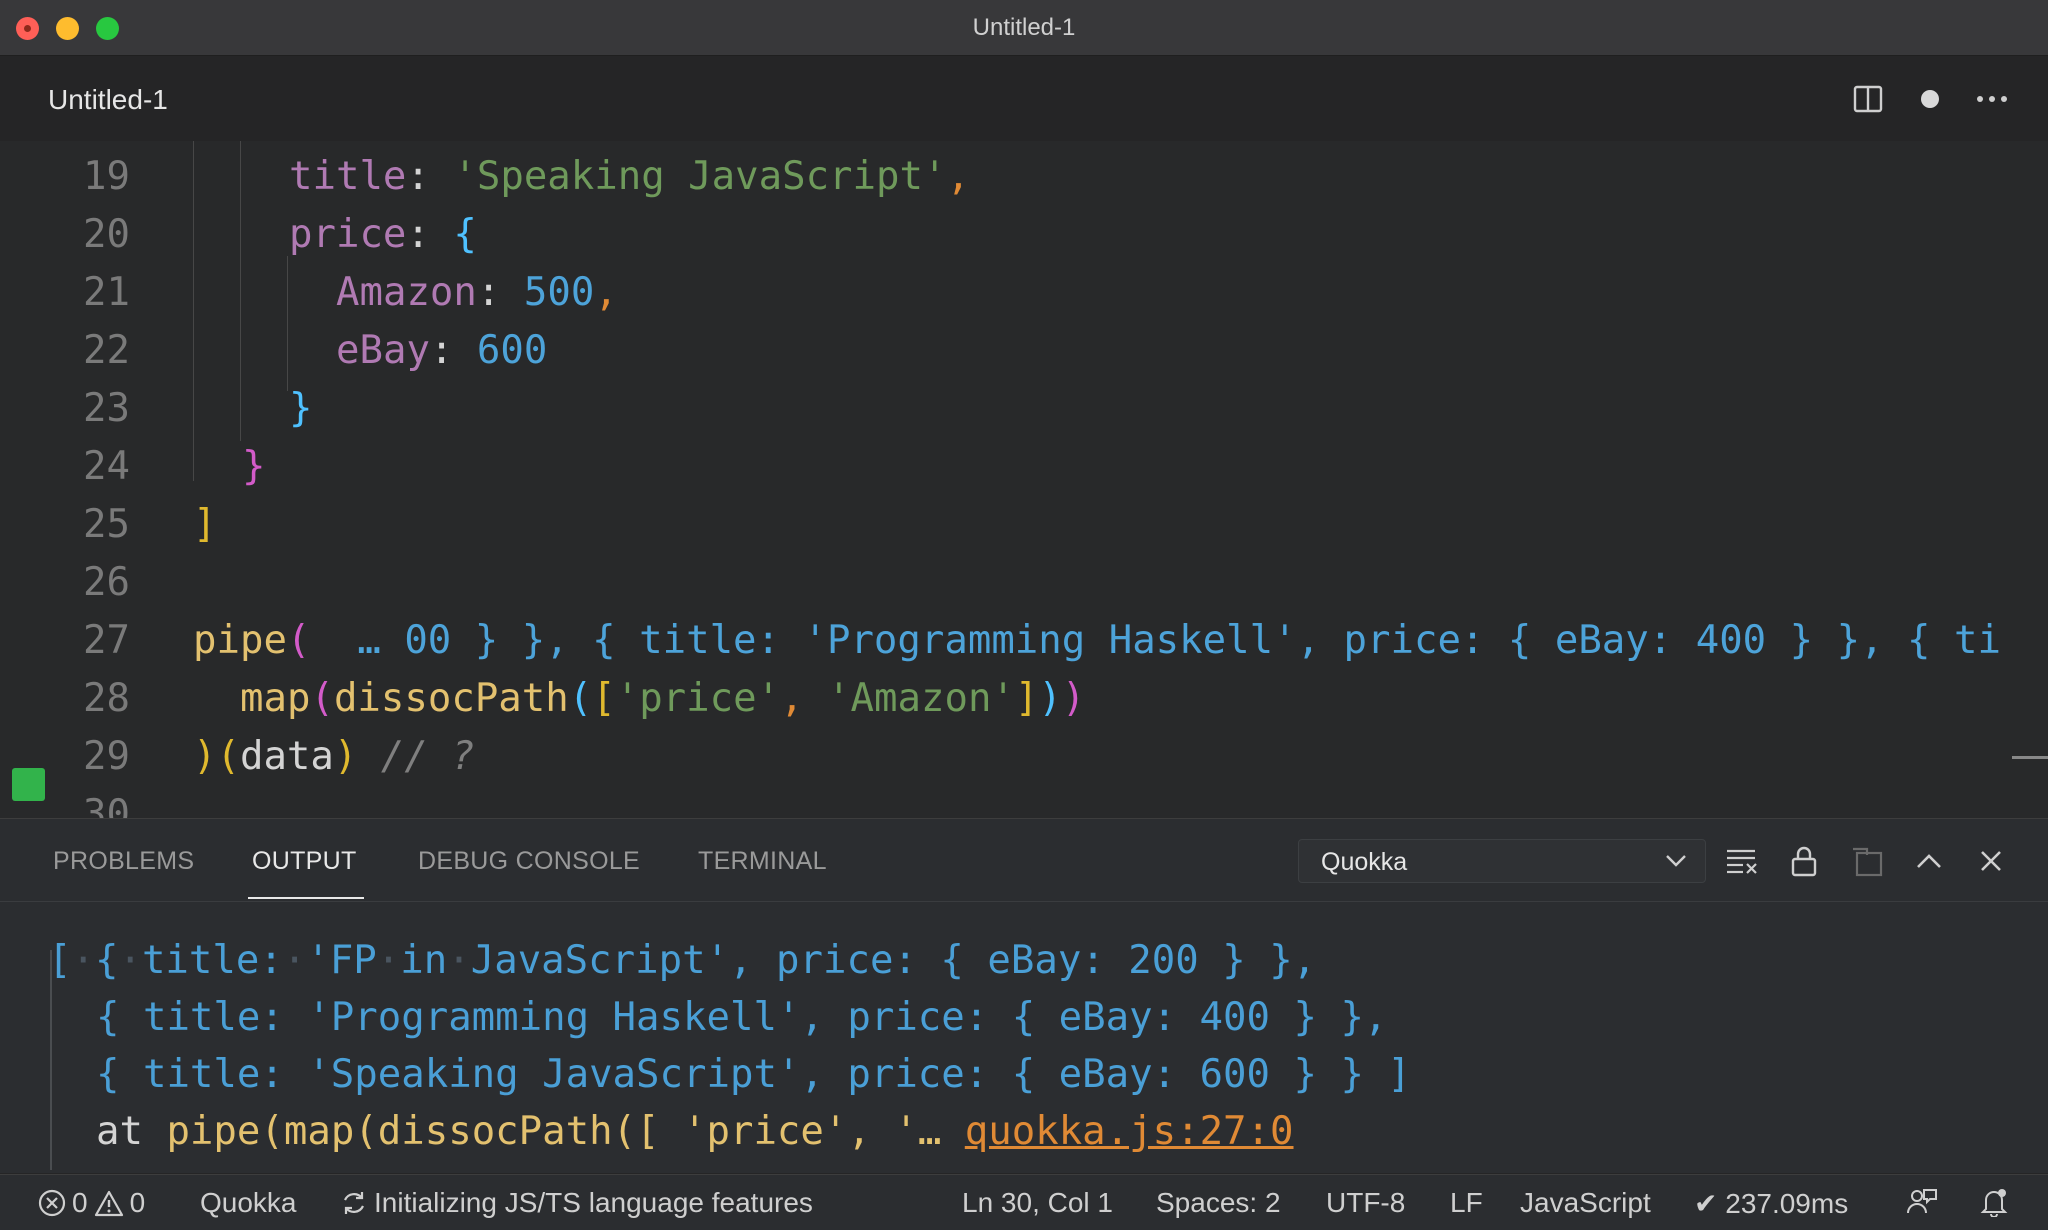  Describe the element at coordinates (1771, 1203) in the screenshot. I see `quokka-timing: ✔ 237.09ms` at that location.